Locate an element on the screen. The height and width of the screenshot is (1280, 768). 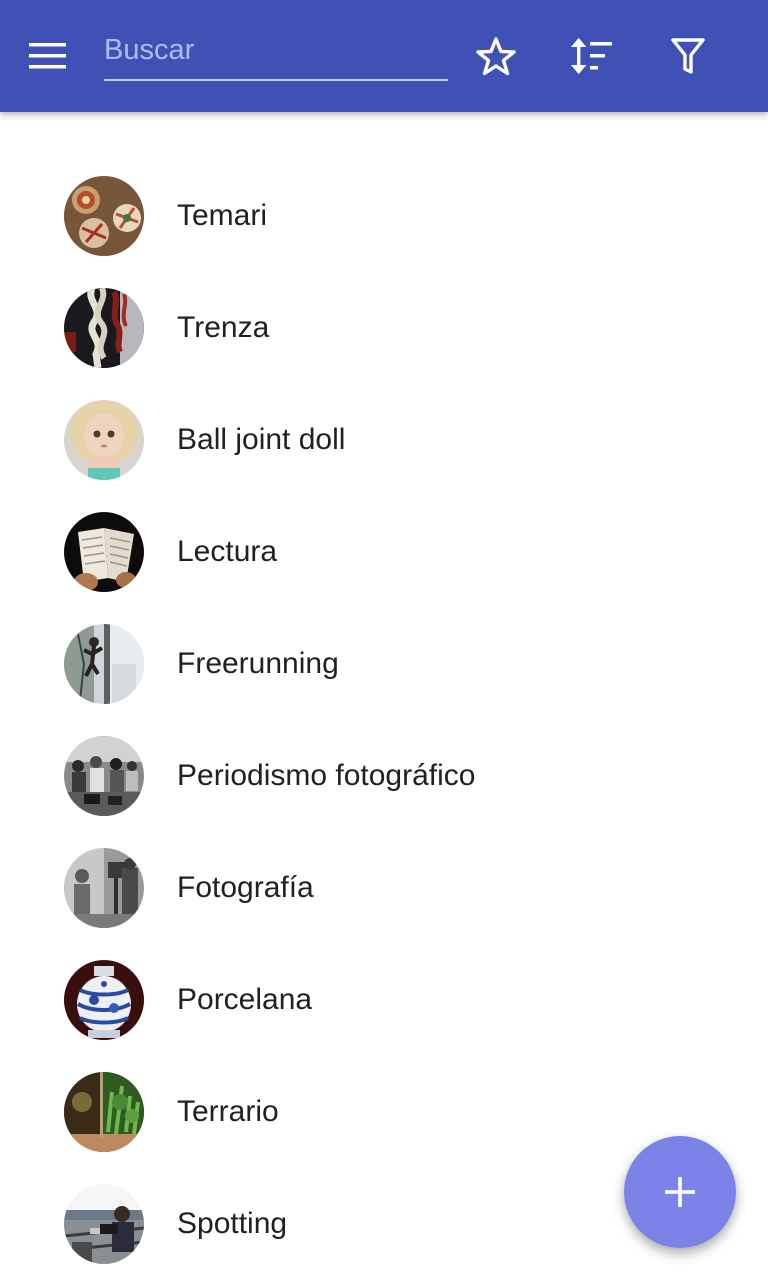
photography-avatar is located at coordinates (104, 888).